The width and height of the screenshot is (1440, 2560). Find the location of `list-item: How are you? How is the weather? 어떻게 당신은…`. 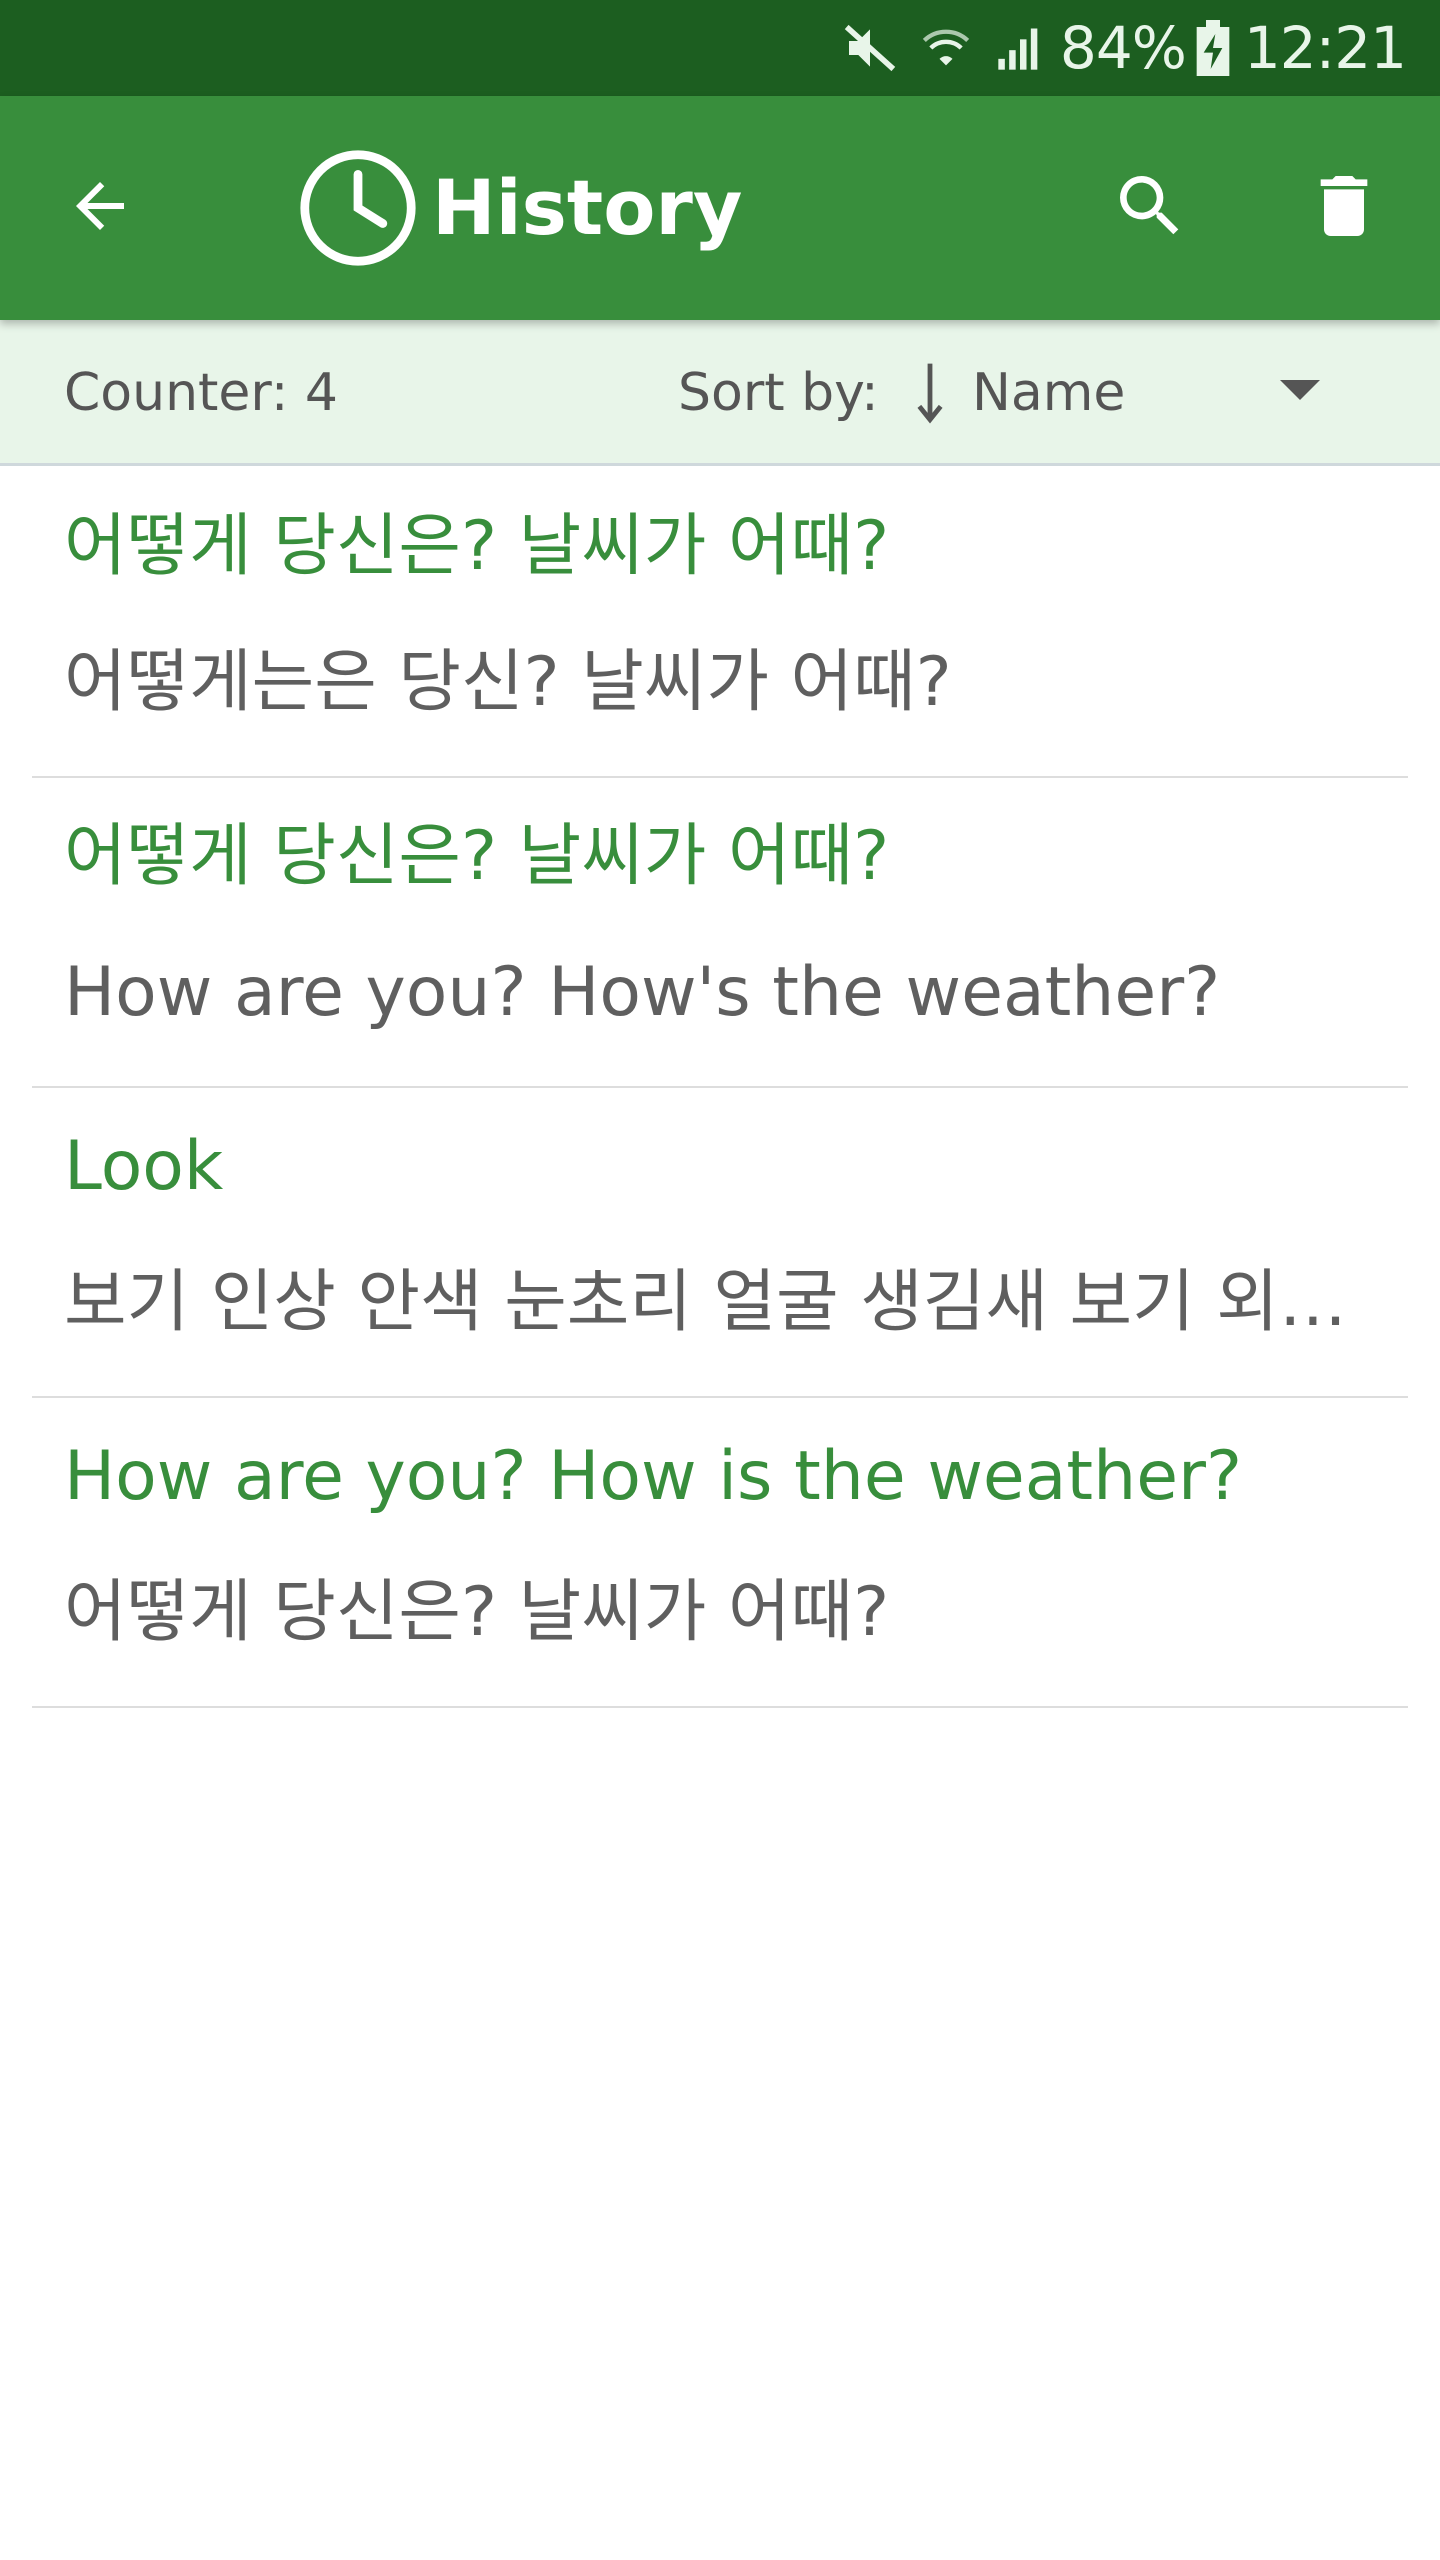

list-item: How are you? How is the weather? 어떻게 당신은… is located at coordinates (720, 1553).